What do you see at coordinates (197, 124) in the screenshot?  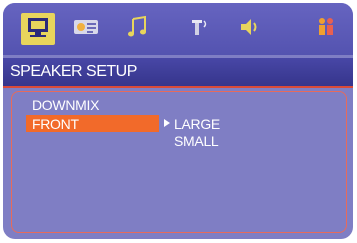 I see `option-large: LARGE` at bounding box center [197, 124].